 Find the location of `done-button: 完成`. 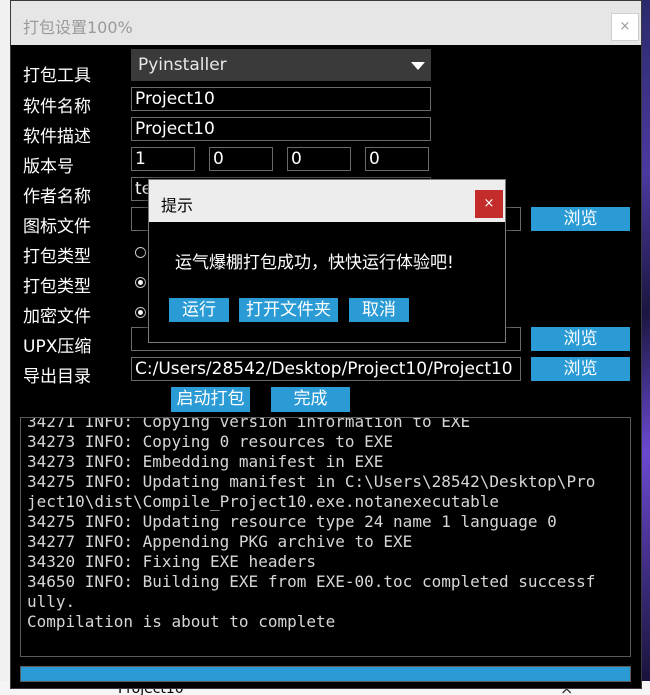

done-button: 完成 is located at coordinates (310, 399).